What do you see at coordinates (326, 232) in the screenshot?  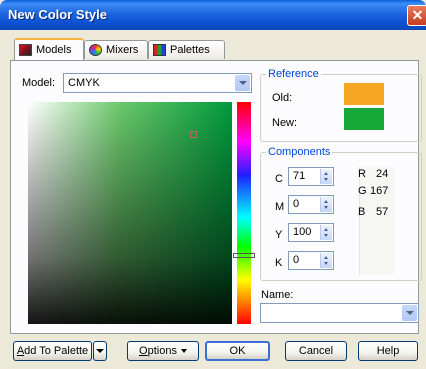 I see `y-spin-icon` at bounding box center [326, 232].